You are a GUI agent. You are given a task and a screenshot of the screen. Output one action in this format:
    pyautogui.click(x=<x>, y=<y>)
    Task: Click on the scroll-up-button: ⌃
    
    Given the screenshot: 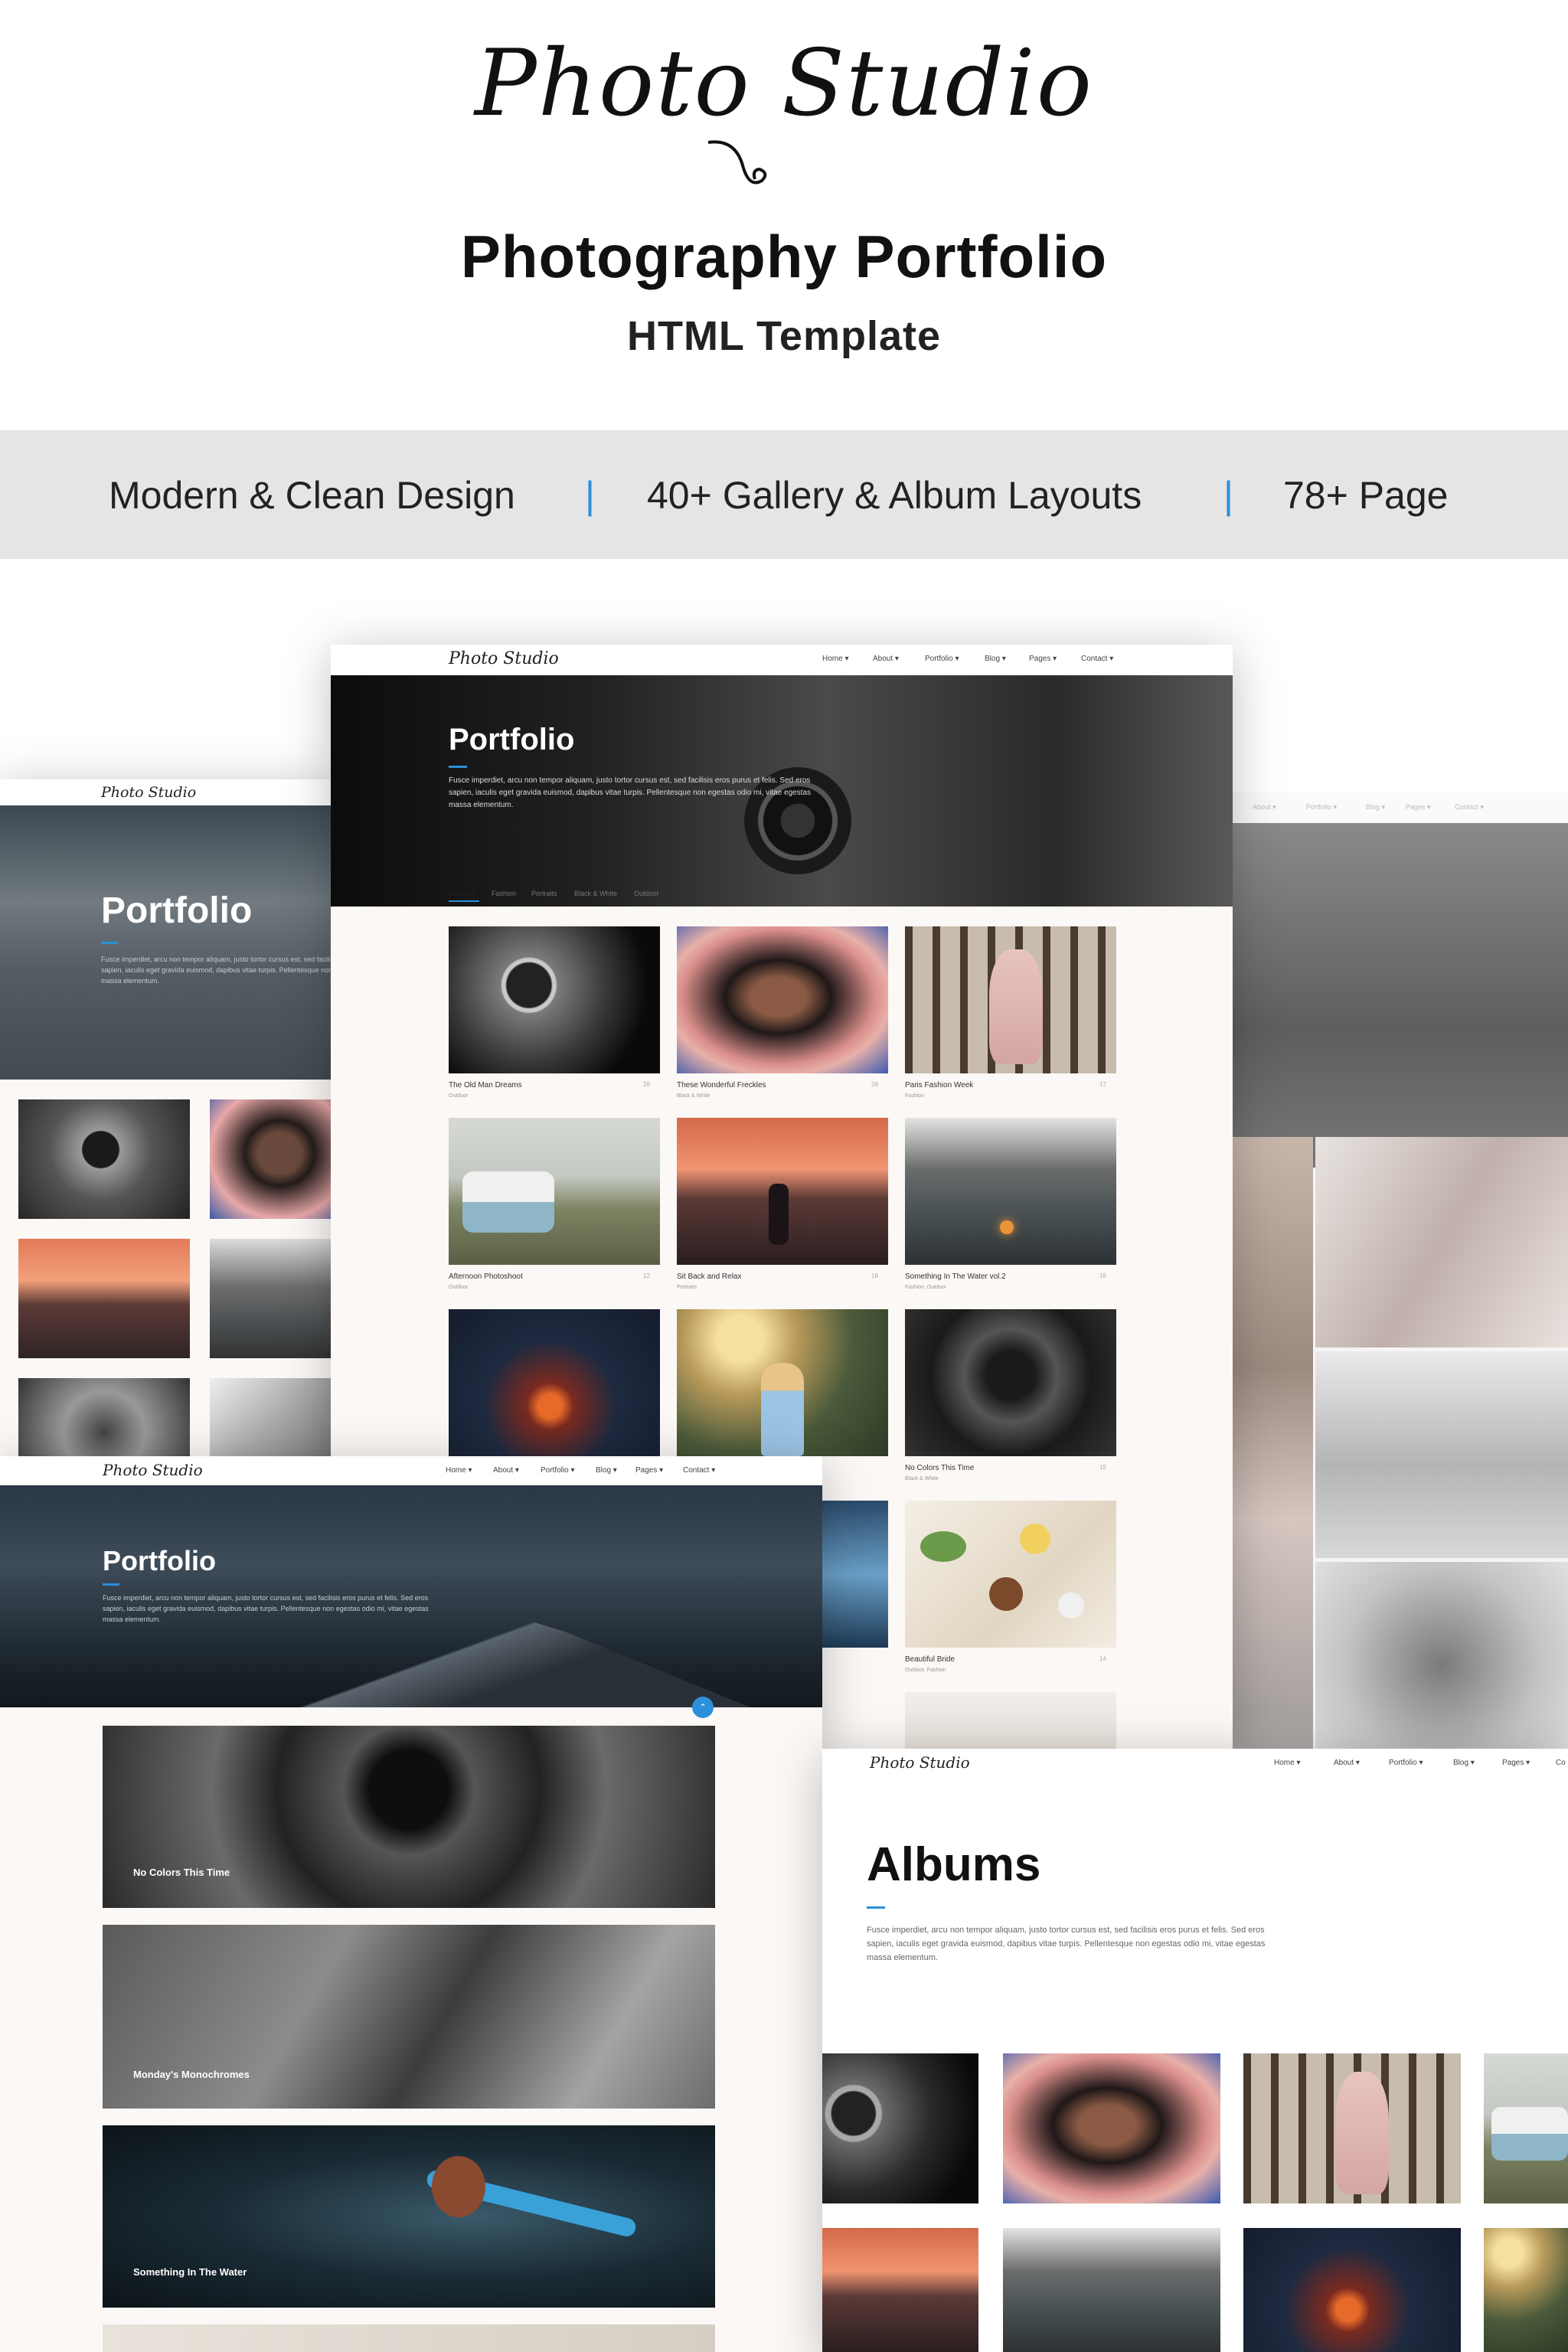 What is the action you would take?
    pyautogui.click(x=703, y=1707)
    